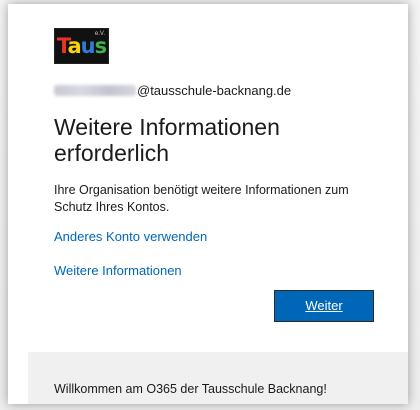 Image resolution: width=420 pixels, height=410 pixels. Describe the element at coordinates (167, 140) in the screenshot. I see `page-title: Weitere Informationen erforderlich` at that location.